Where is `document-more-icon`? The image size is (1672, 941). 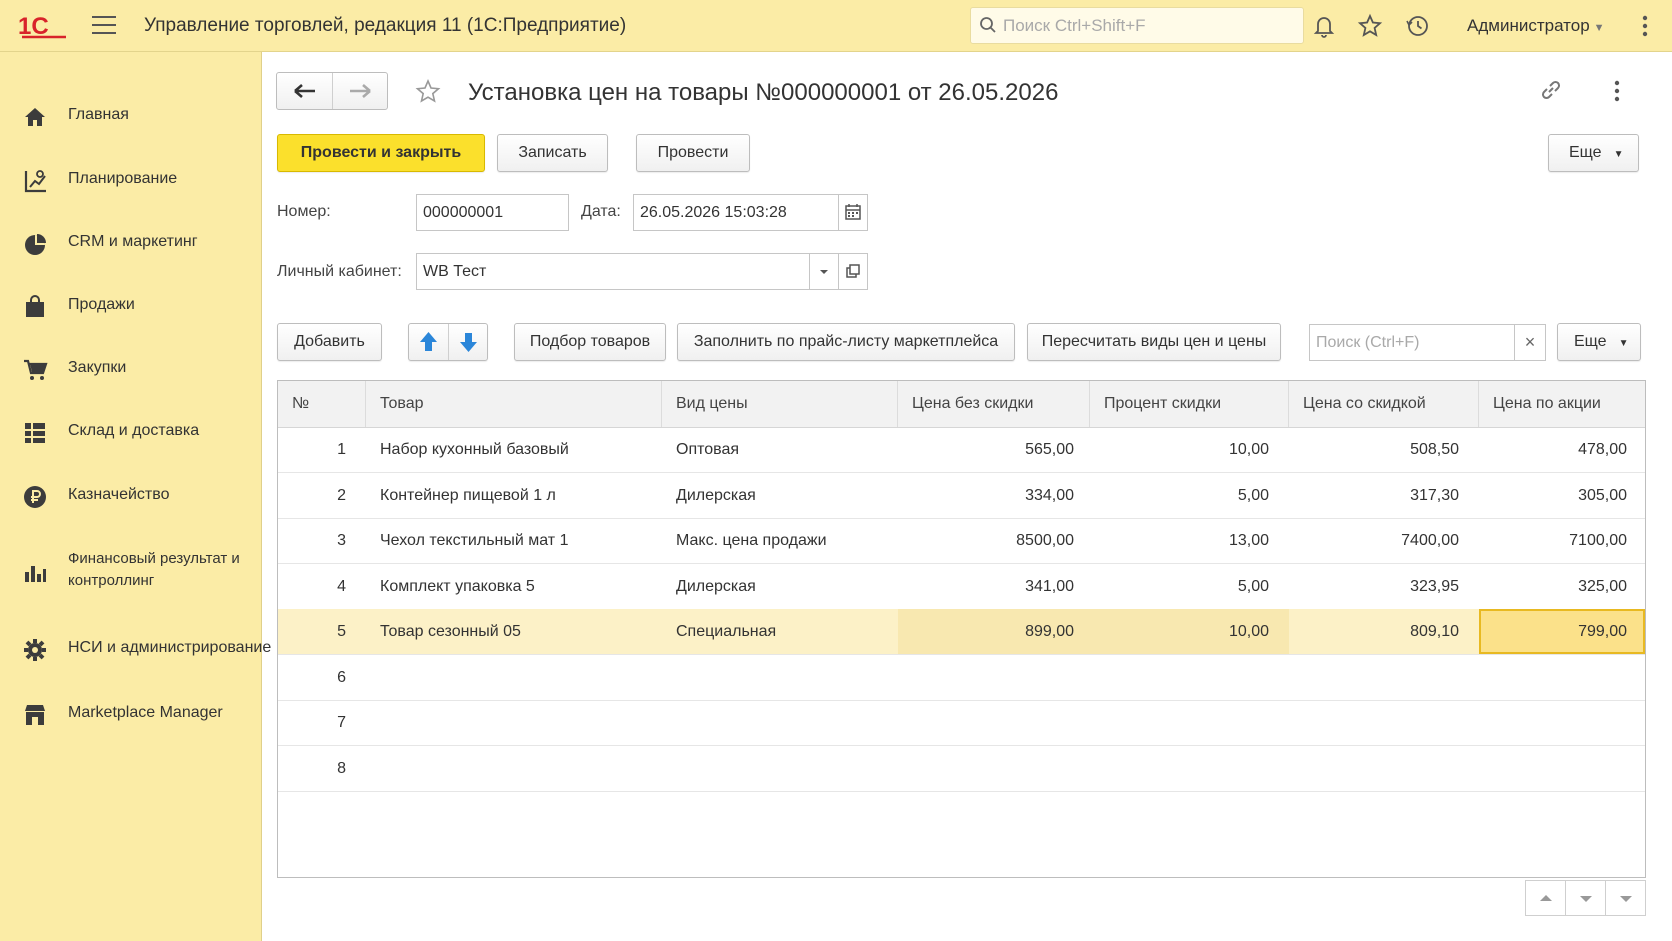 document-more-icon is located at coordinates (1617, 93).